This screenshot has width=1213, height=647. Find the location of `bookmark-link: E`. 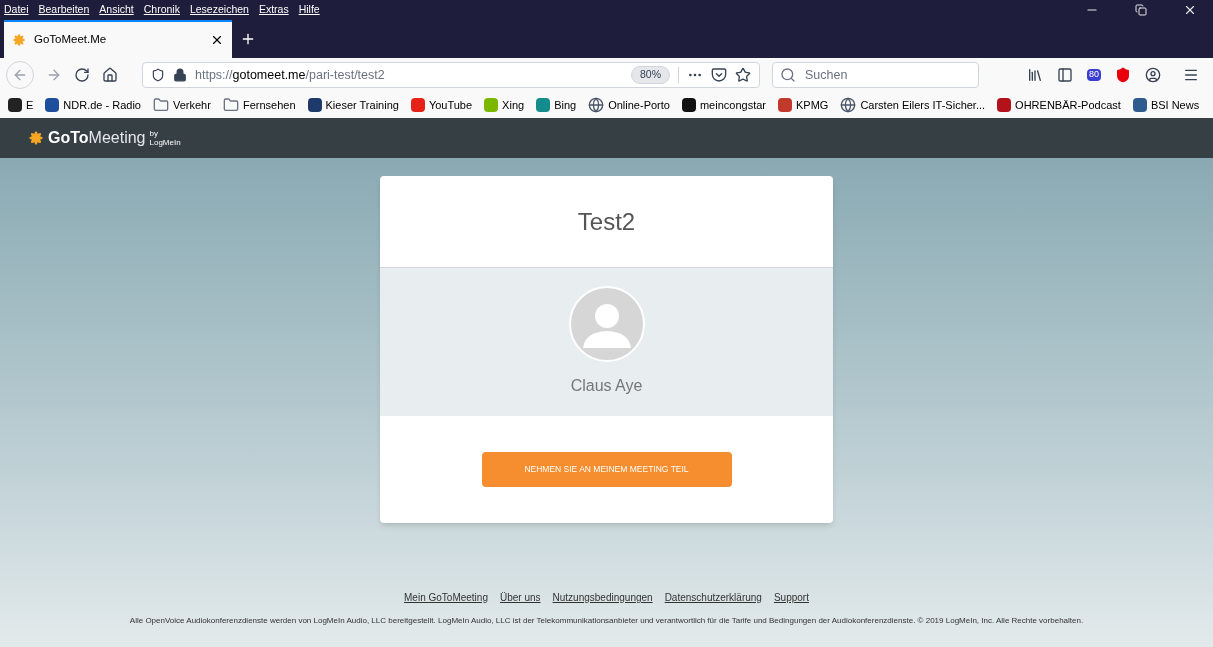

bookmark-link: E is located at coordinates (30, 105).